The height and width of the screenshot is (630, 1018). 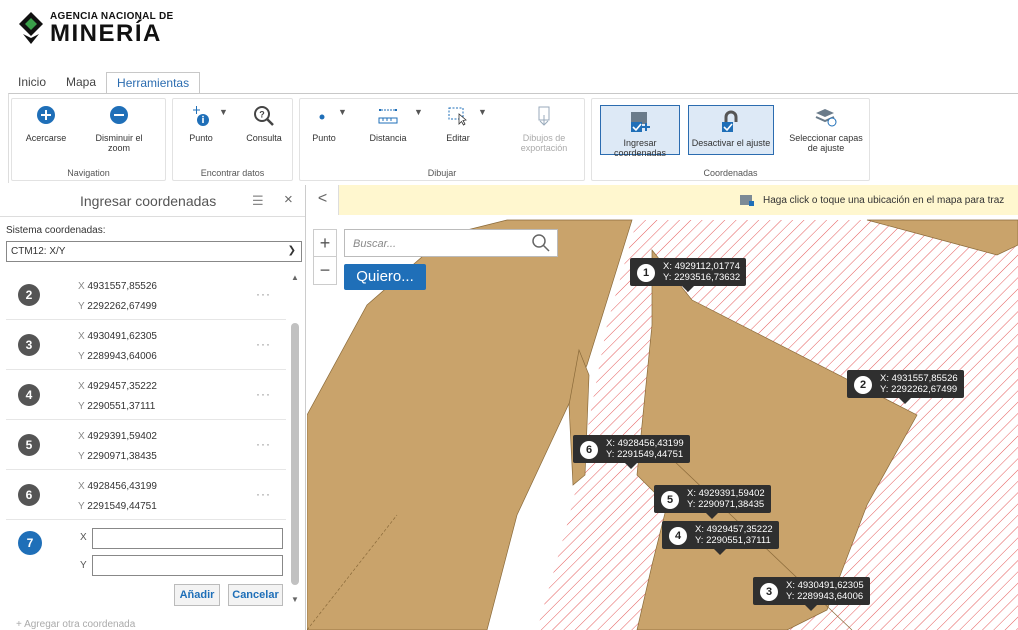 I want to click on plus-icon: +, so click(x=19, y=624).